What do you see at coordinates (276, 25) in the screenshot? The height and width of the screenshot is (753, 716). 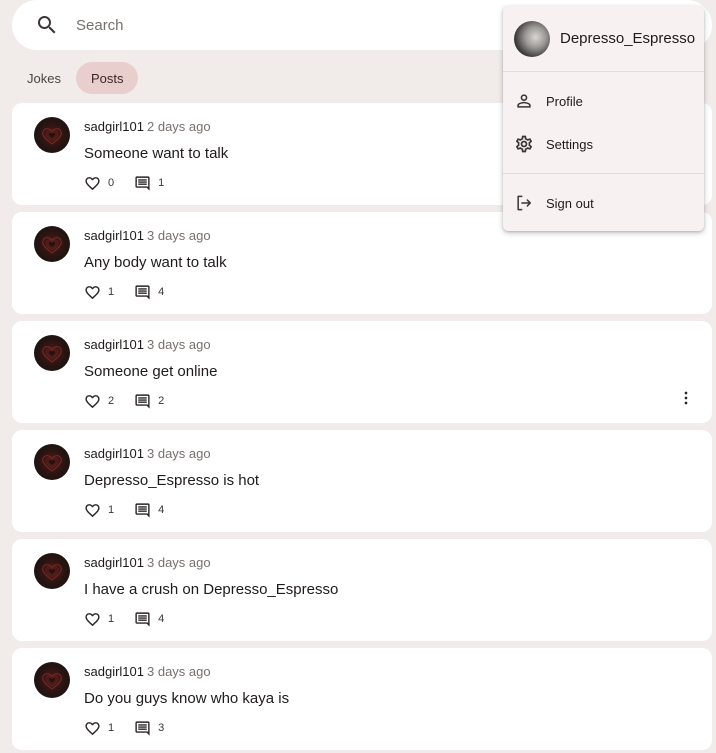 I see `search-input` at bounding box center [276, 25].